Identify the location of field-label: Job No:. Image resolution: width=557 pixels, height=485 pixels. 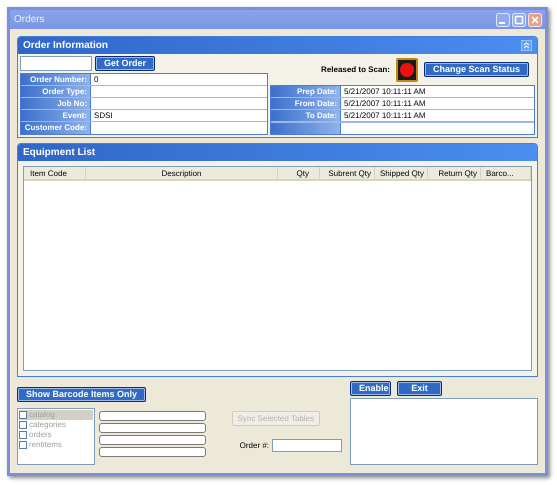
(55, 103).